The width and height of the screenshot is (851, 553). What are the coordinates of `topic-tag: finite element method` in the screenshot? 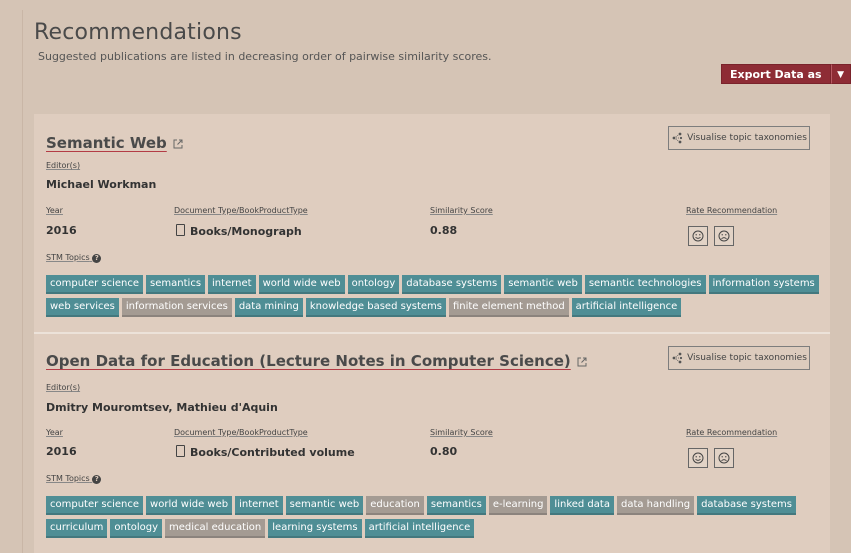 It's located at (508, 307).